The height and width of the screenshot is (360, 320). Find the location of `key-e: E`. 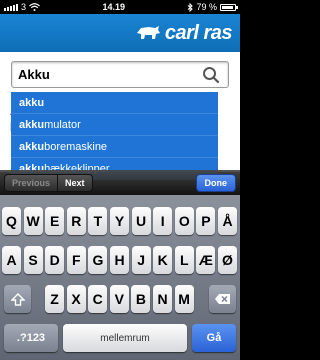

key-e: E is located at coordinates (55, 221).